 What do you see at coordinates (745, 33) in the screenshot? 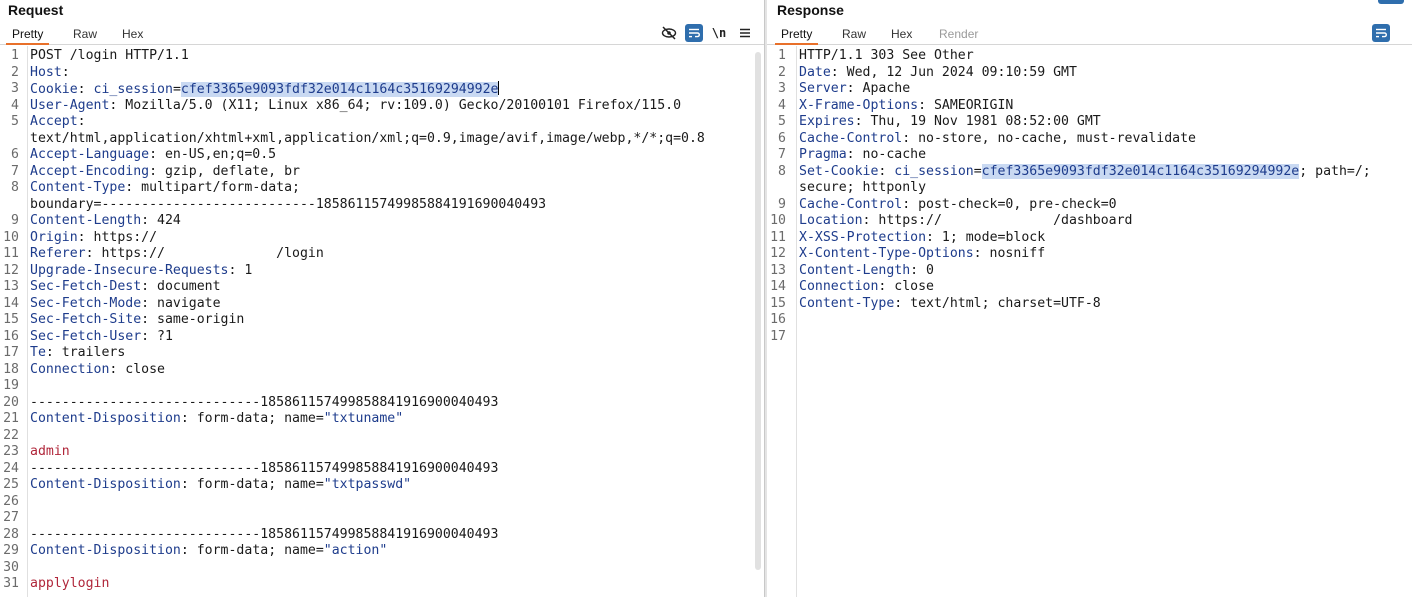
I see `hamburger-menu-icon` at bounding box center [745, 33].